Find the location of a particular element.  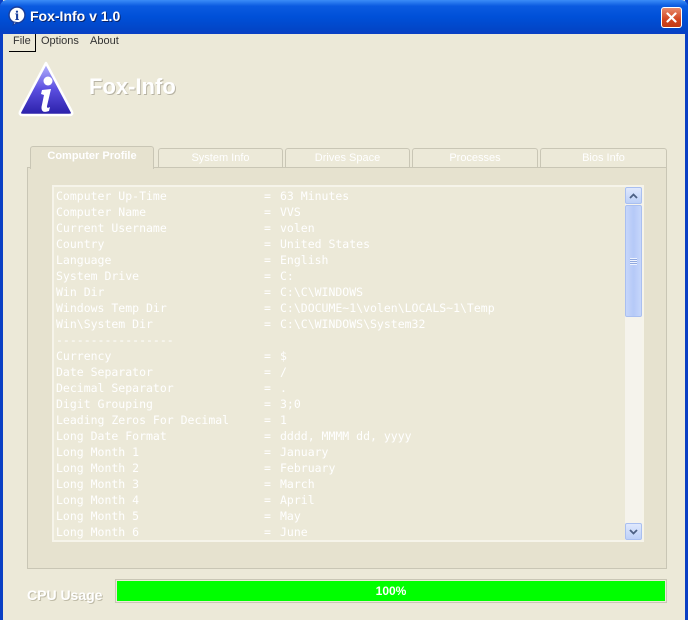

profile-line: Date Separator = / is located at coordinates (341, 372).